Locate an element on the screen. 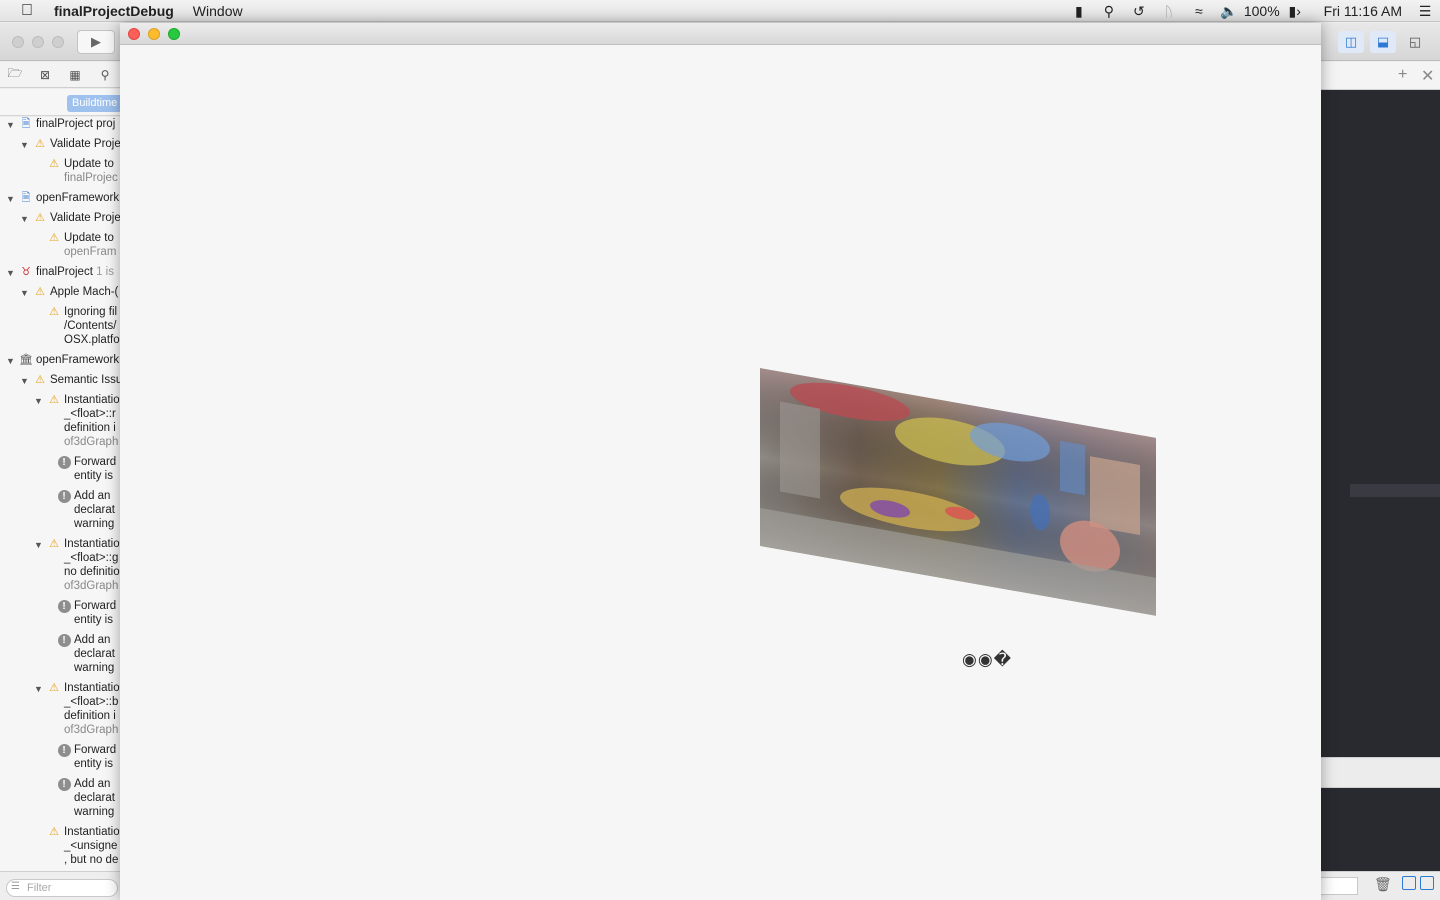  folder-icon: 🗁 is located at coordinates (15, 74).